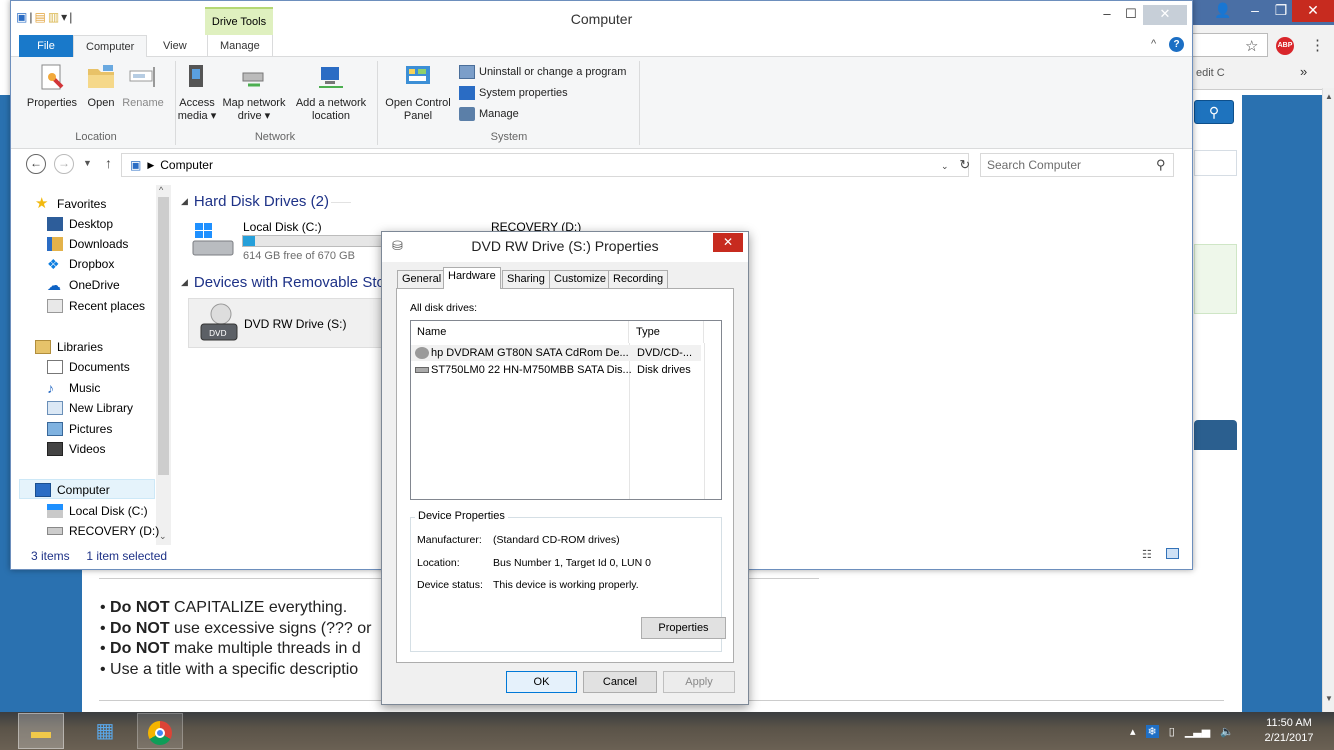 This screenshot has width=1334, height=750. I want to click on rename-button: Rename, so click(143, 85).